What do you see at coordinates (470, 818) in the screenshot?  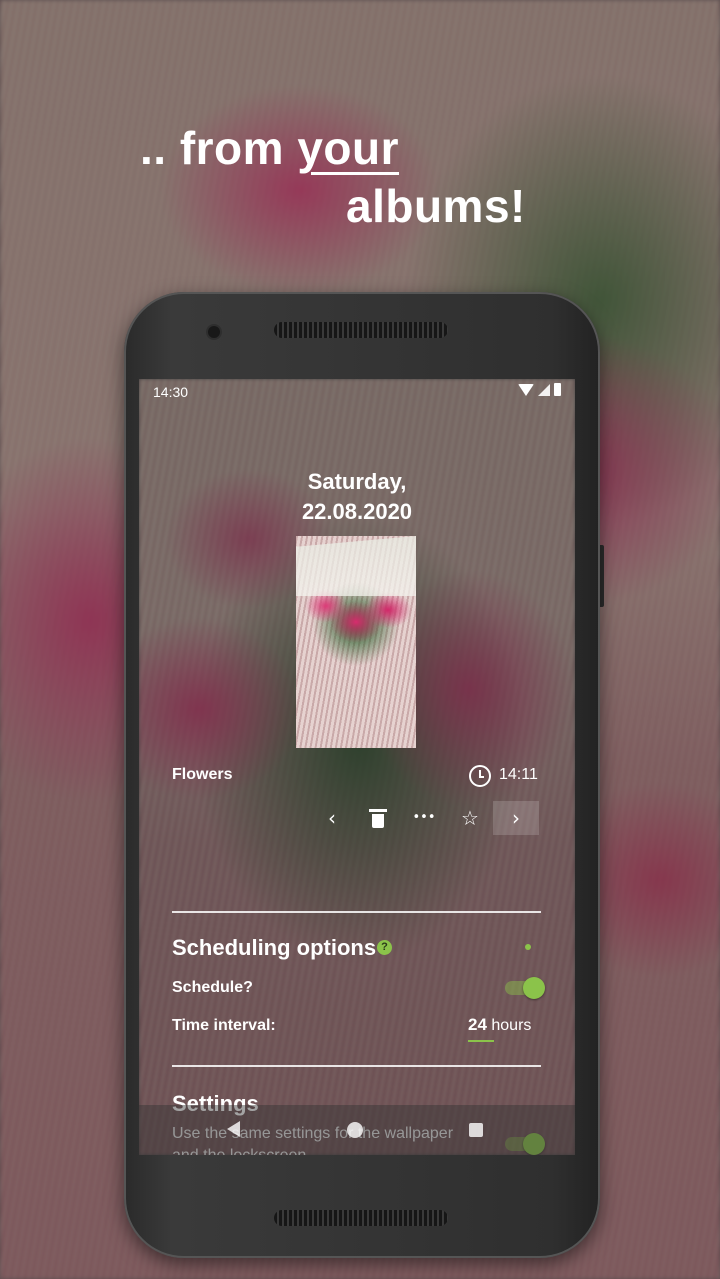 I see `favorite-button: ☆` at bounding box center [470, 818].